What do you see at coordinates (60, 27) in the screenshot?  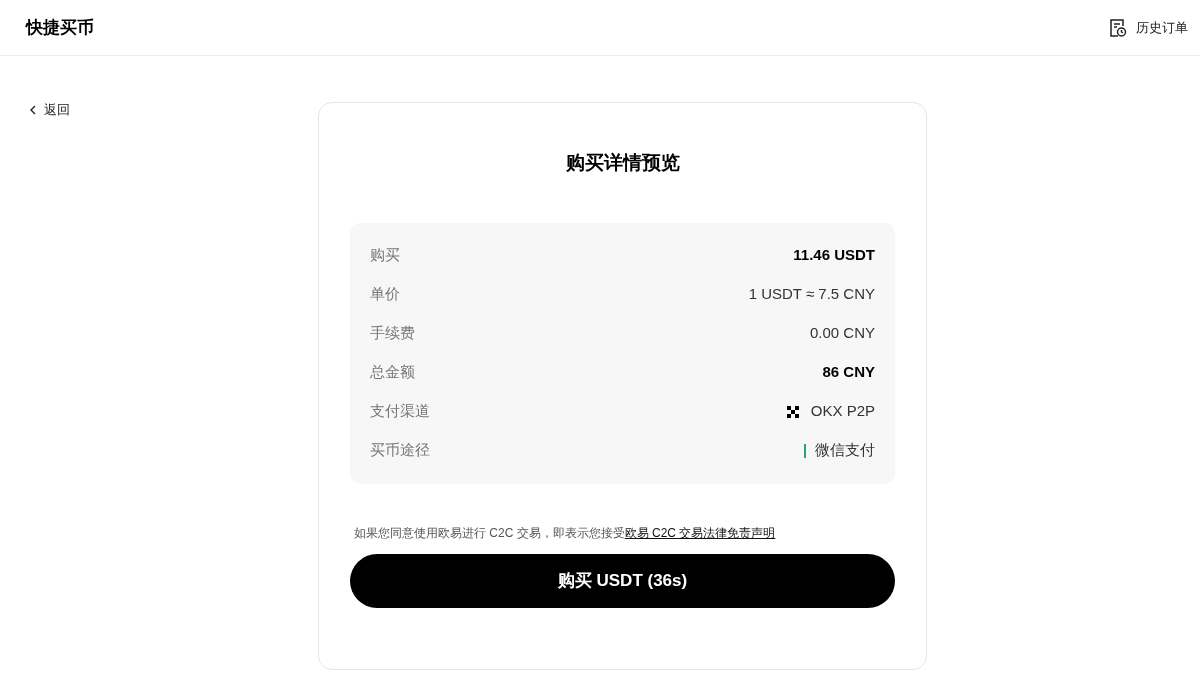 I see `page-title: 快捷买币` at bounding box center [60, 27].